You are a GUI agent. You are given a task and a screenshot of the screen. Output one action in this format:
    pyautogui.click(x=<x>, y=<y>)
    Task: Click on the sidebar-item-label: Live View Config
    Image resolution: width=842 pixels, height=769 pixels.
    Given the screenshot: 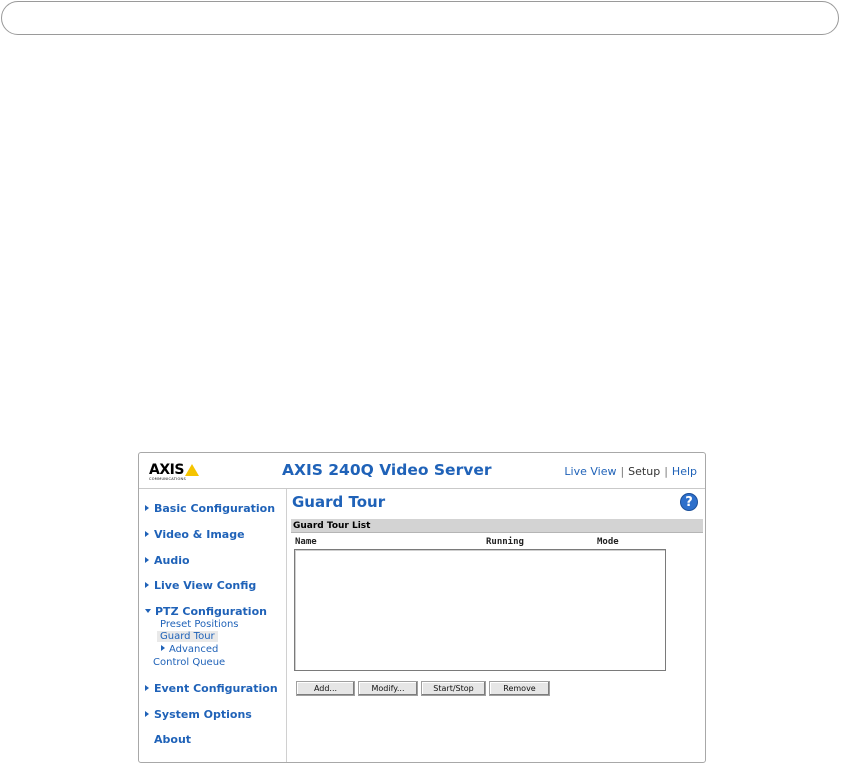 What is the action you would take?
    pyautogui.click(x=205, y=585)
    